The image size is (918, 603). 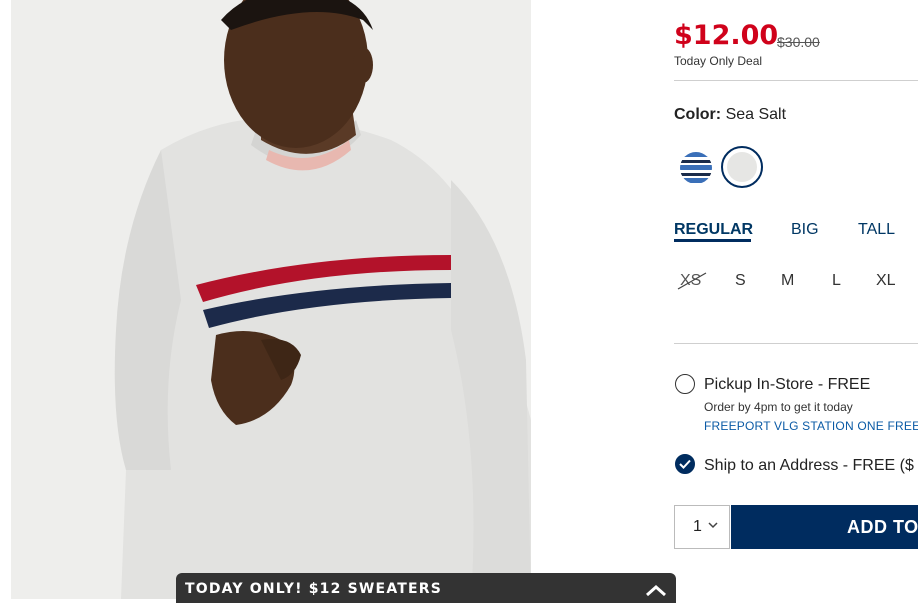 What do you see at coordinates (836, 281) in the screenshot?
I see `size-l: L` at bounding box center [836, 281].